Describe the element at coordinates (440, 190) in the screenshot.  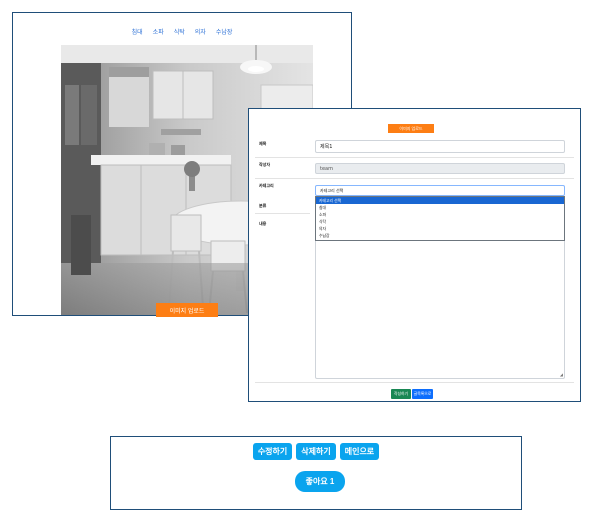
I see `category-select: 카테고리 선택` at that location.